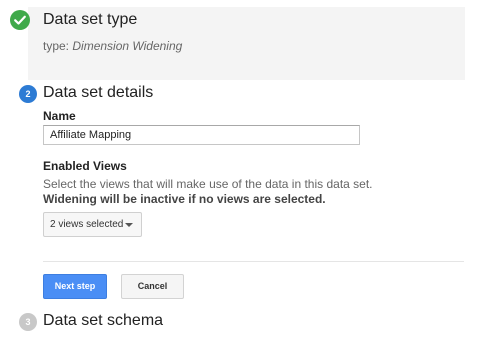 The height and width of the screenshot is (348, 477). I want to click on views-select-dropdown: 2 views selected, so click(92, 224).